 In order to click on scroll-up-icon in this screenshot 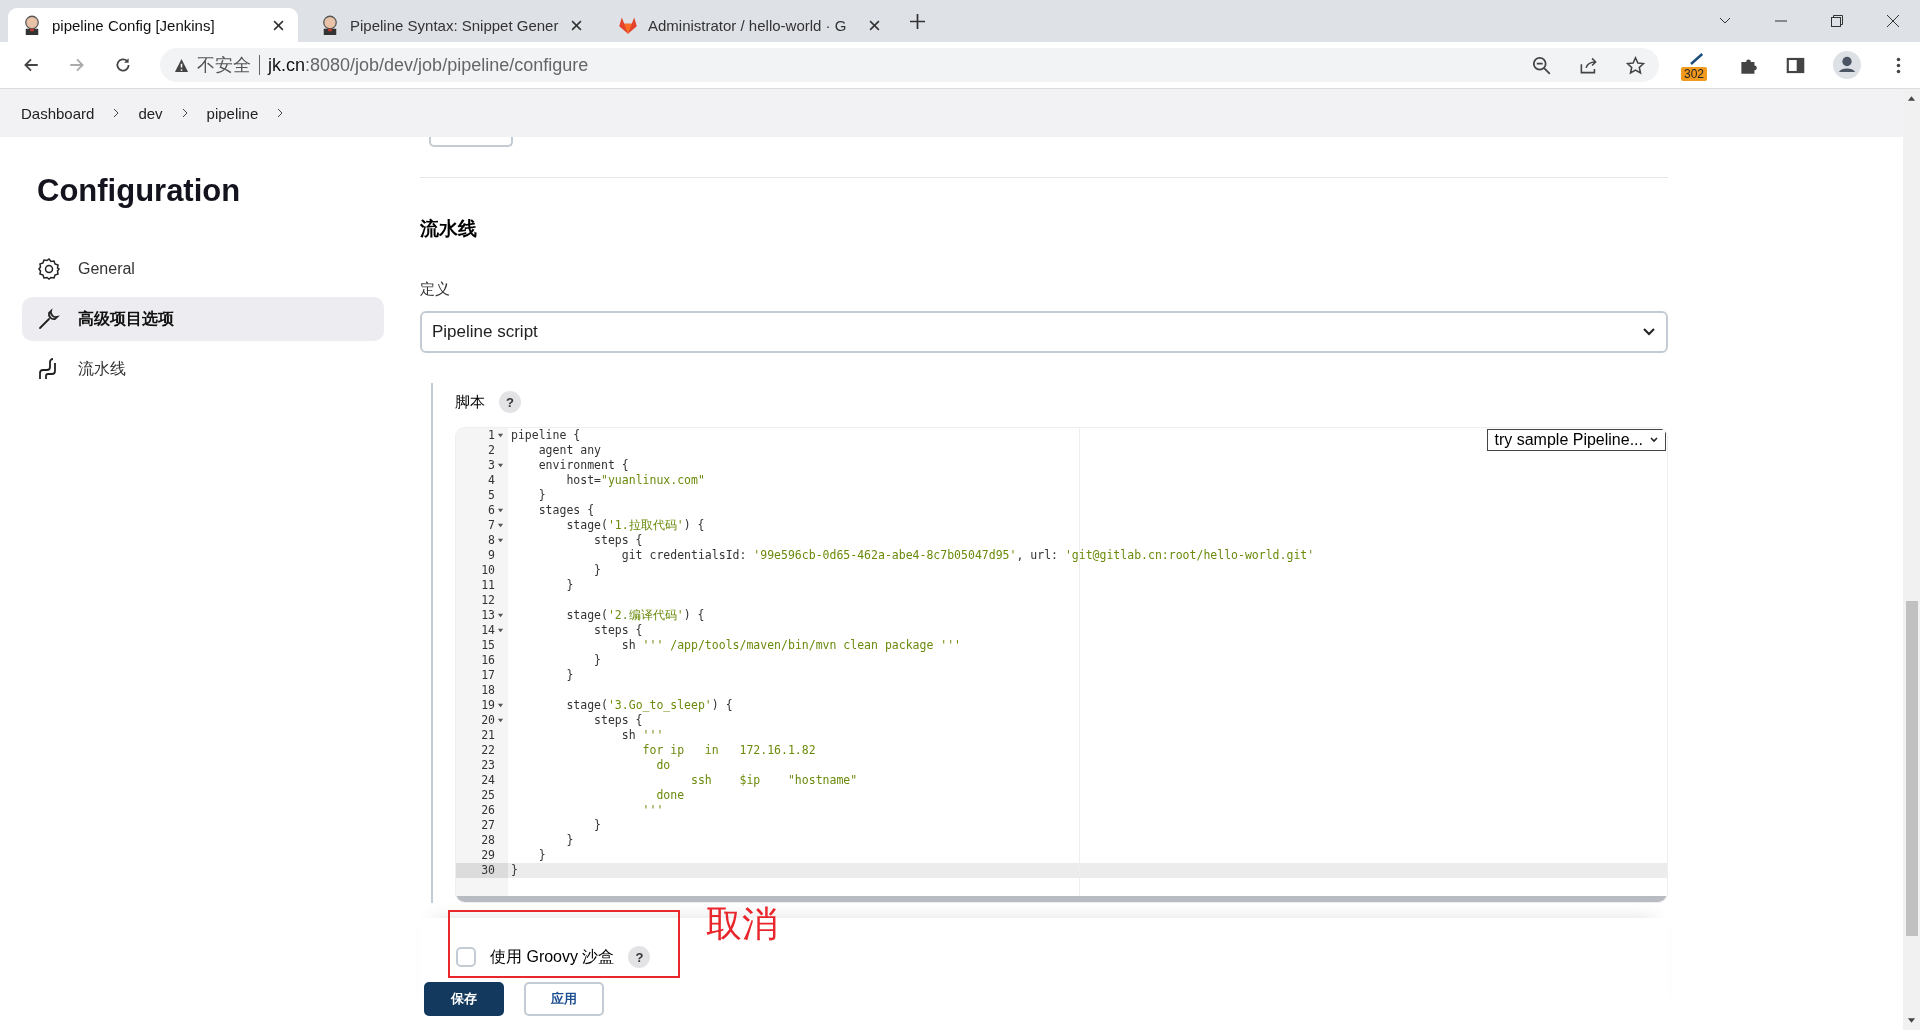, I will do `click(1911, 98)`.